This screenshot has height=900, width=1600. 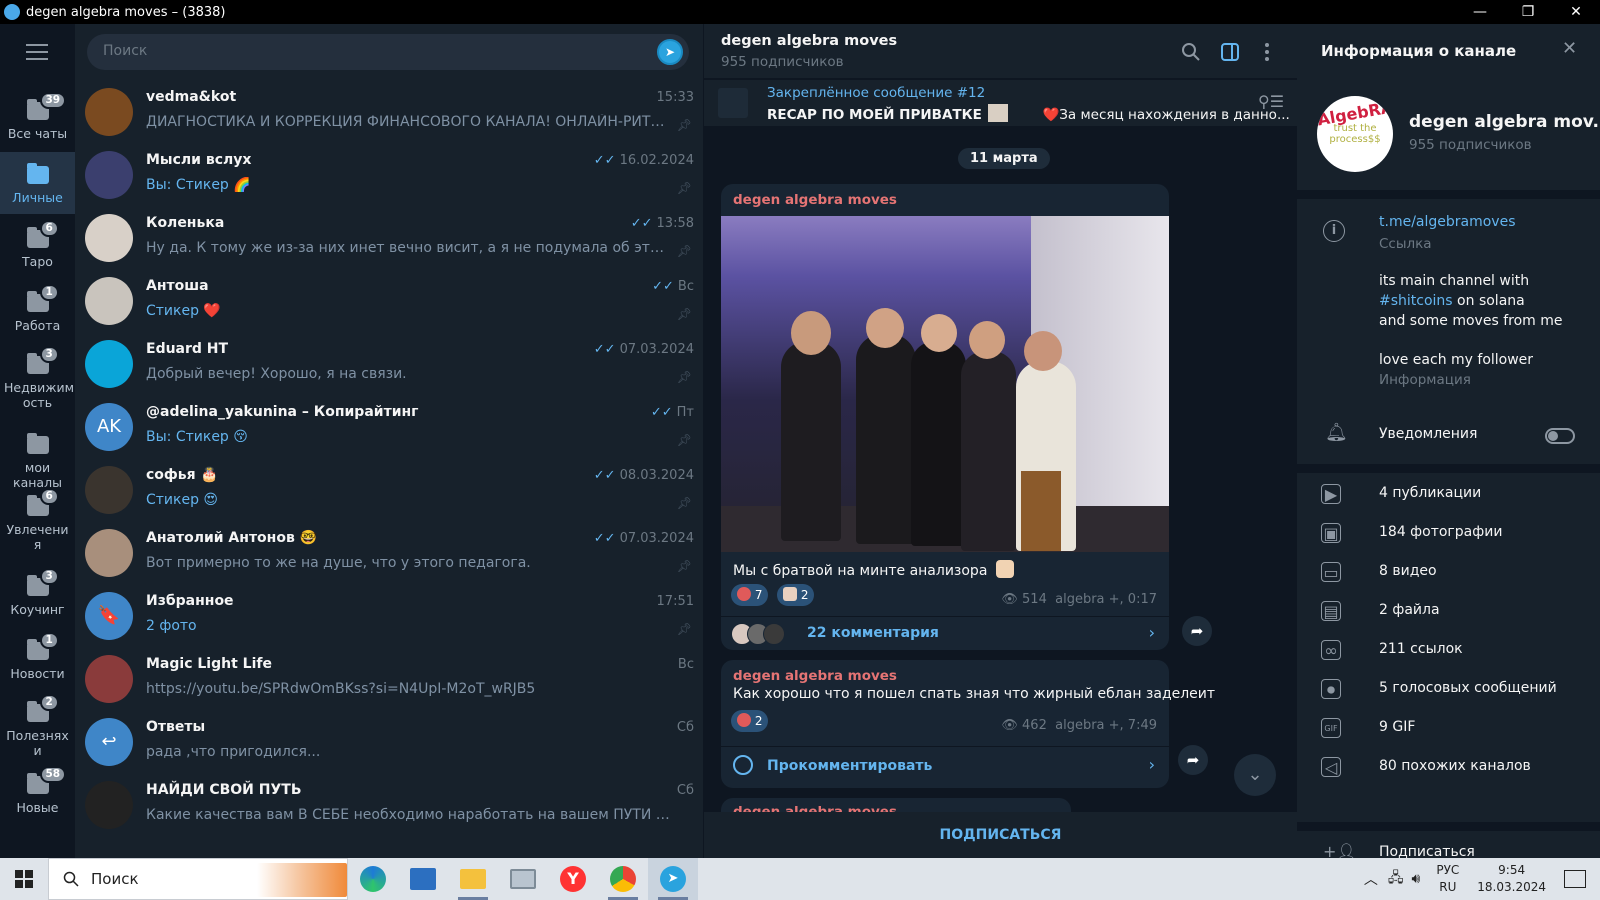 I want to click on media-stat-row: ▶ 4 публикации, so click(x=1448, y=495).